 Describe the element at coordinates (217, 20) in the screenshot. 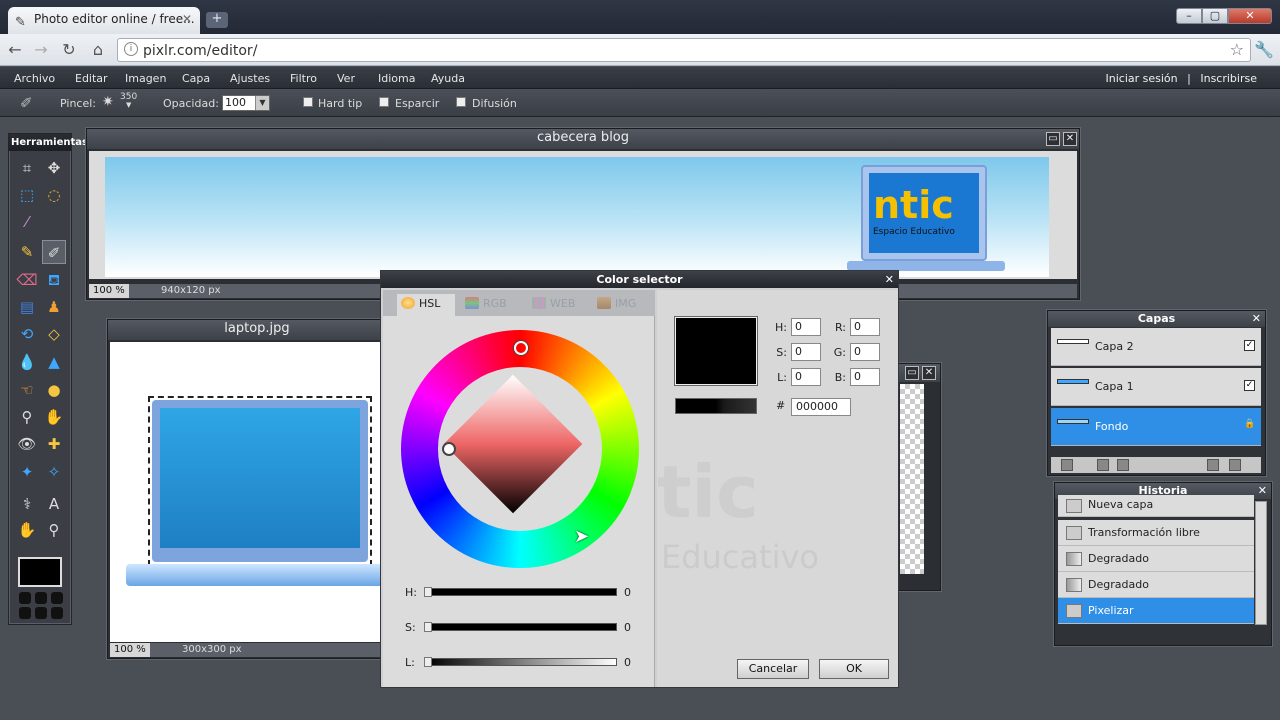

I see `new-tab-button: +` at that location.